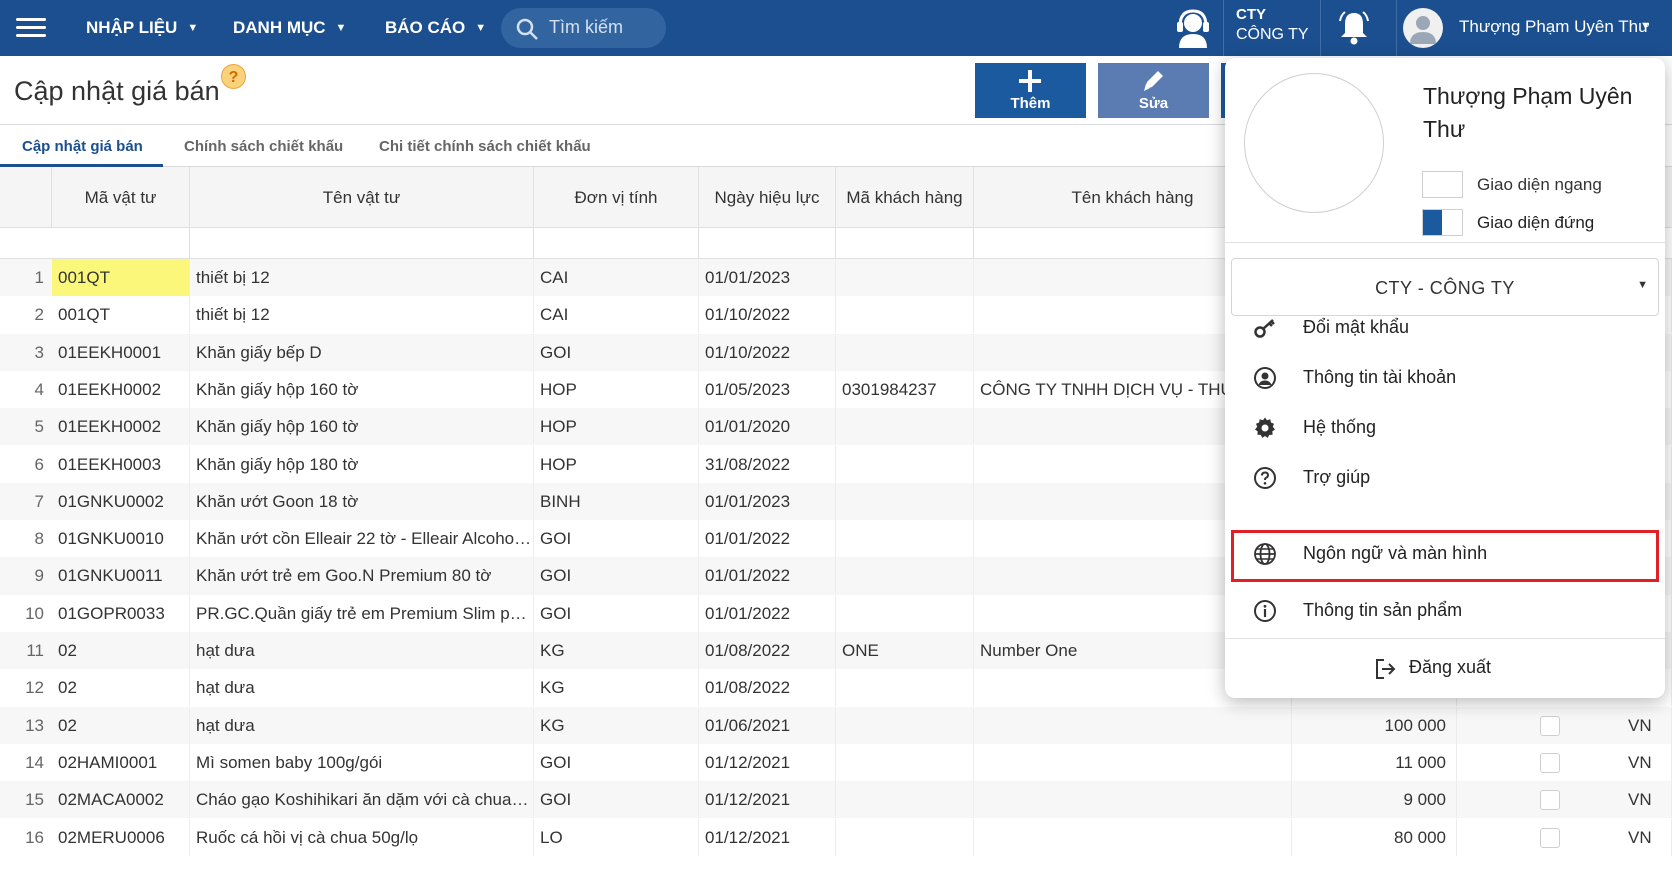 The width and height of the screenshot is (1672, 873). Describe the element at coordinates (82, 146) in the screenshot. I see `tab-cap-nhat-gia-ban: Cập nhật giá bán` at that location.